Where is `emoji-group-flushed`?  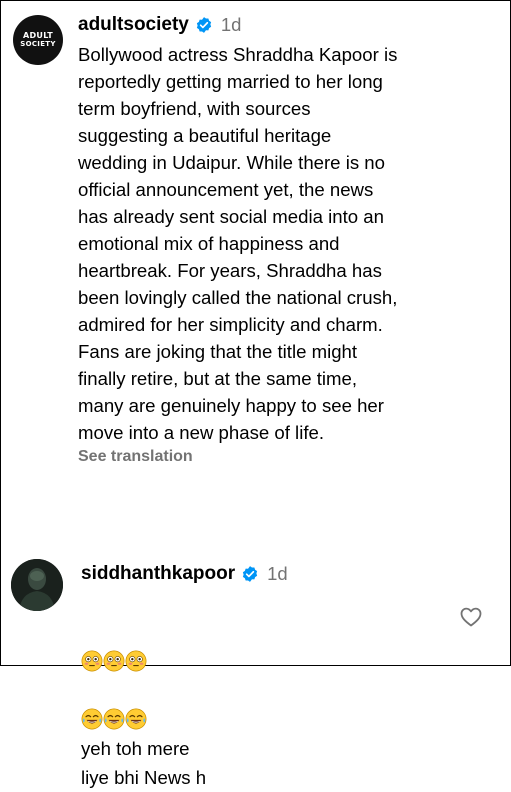
emoji-group-flushed is located at coordinates (114, 661).